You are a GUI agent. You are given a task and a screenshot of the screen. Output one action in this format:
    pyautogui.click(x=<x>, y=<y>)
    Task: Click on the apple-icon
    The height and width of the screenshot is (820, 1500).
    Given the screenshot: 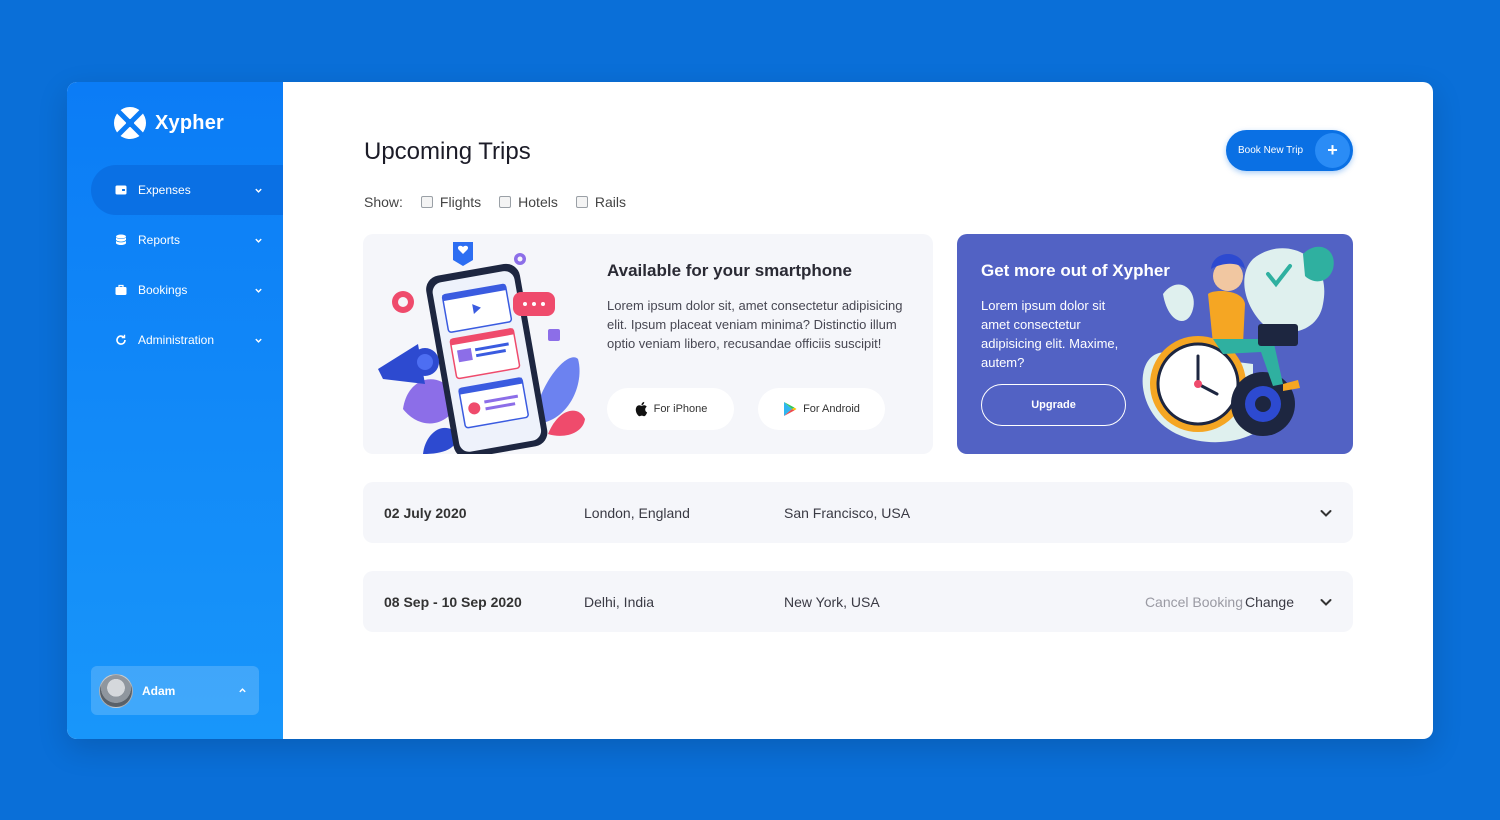 What is the action you would take?
    pyautogui.click(x=641, y=409)
    